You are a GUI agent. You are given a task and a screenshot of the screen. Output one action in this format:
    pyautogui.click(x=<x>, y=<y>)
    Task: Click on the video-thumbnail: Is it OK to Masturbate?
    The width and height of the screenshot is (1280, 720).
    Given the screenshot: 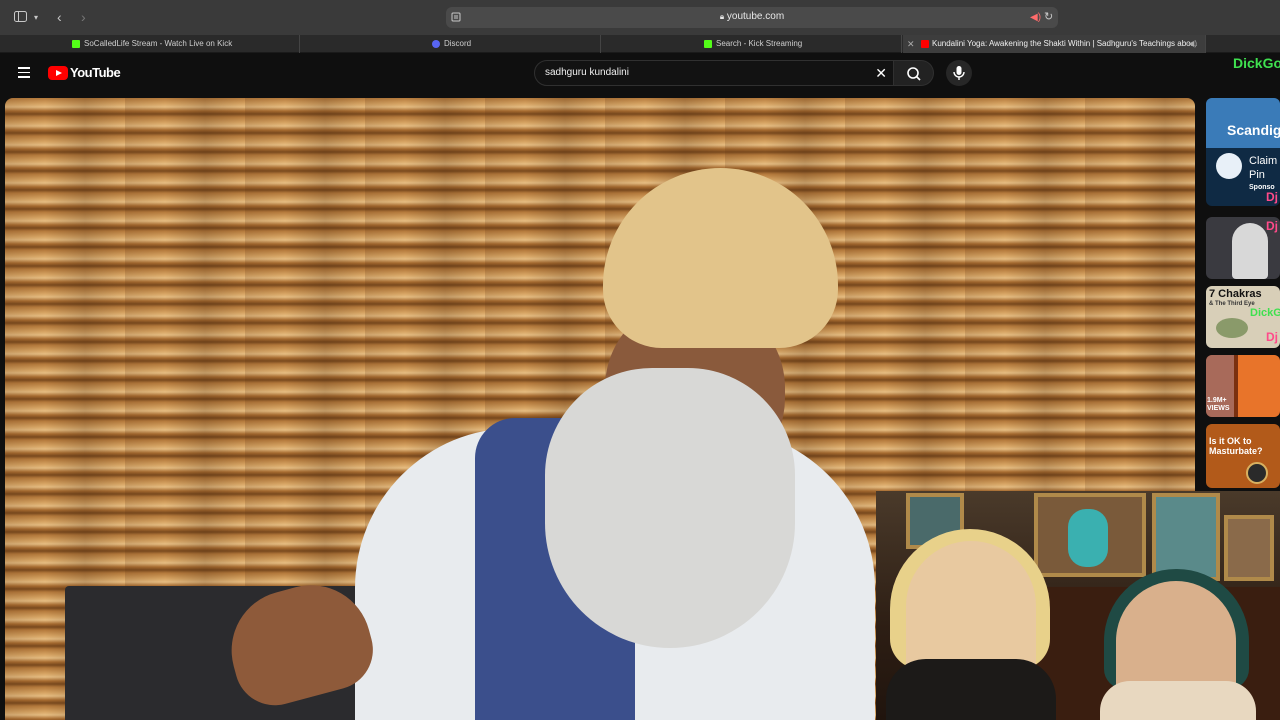 What is the action you would take?
    pyautogui.click(x=1243, y=456)
    